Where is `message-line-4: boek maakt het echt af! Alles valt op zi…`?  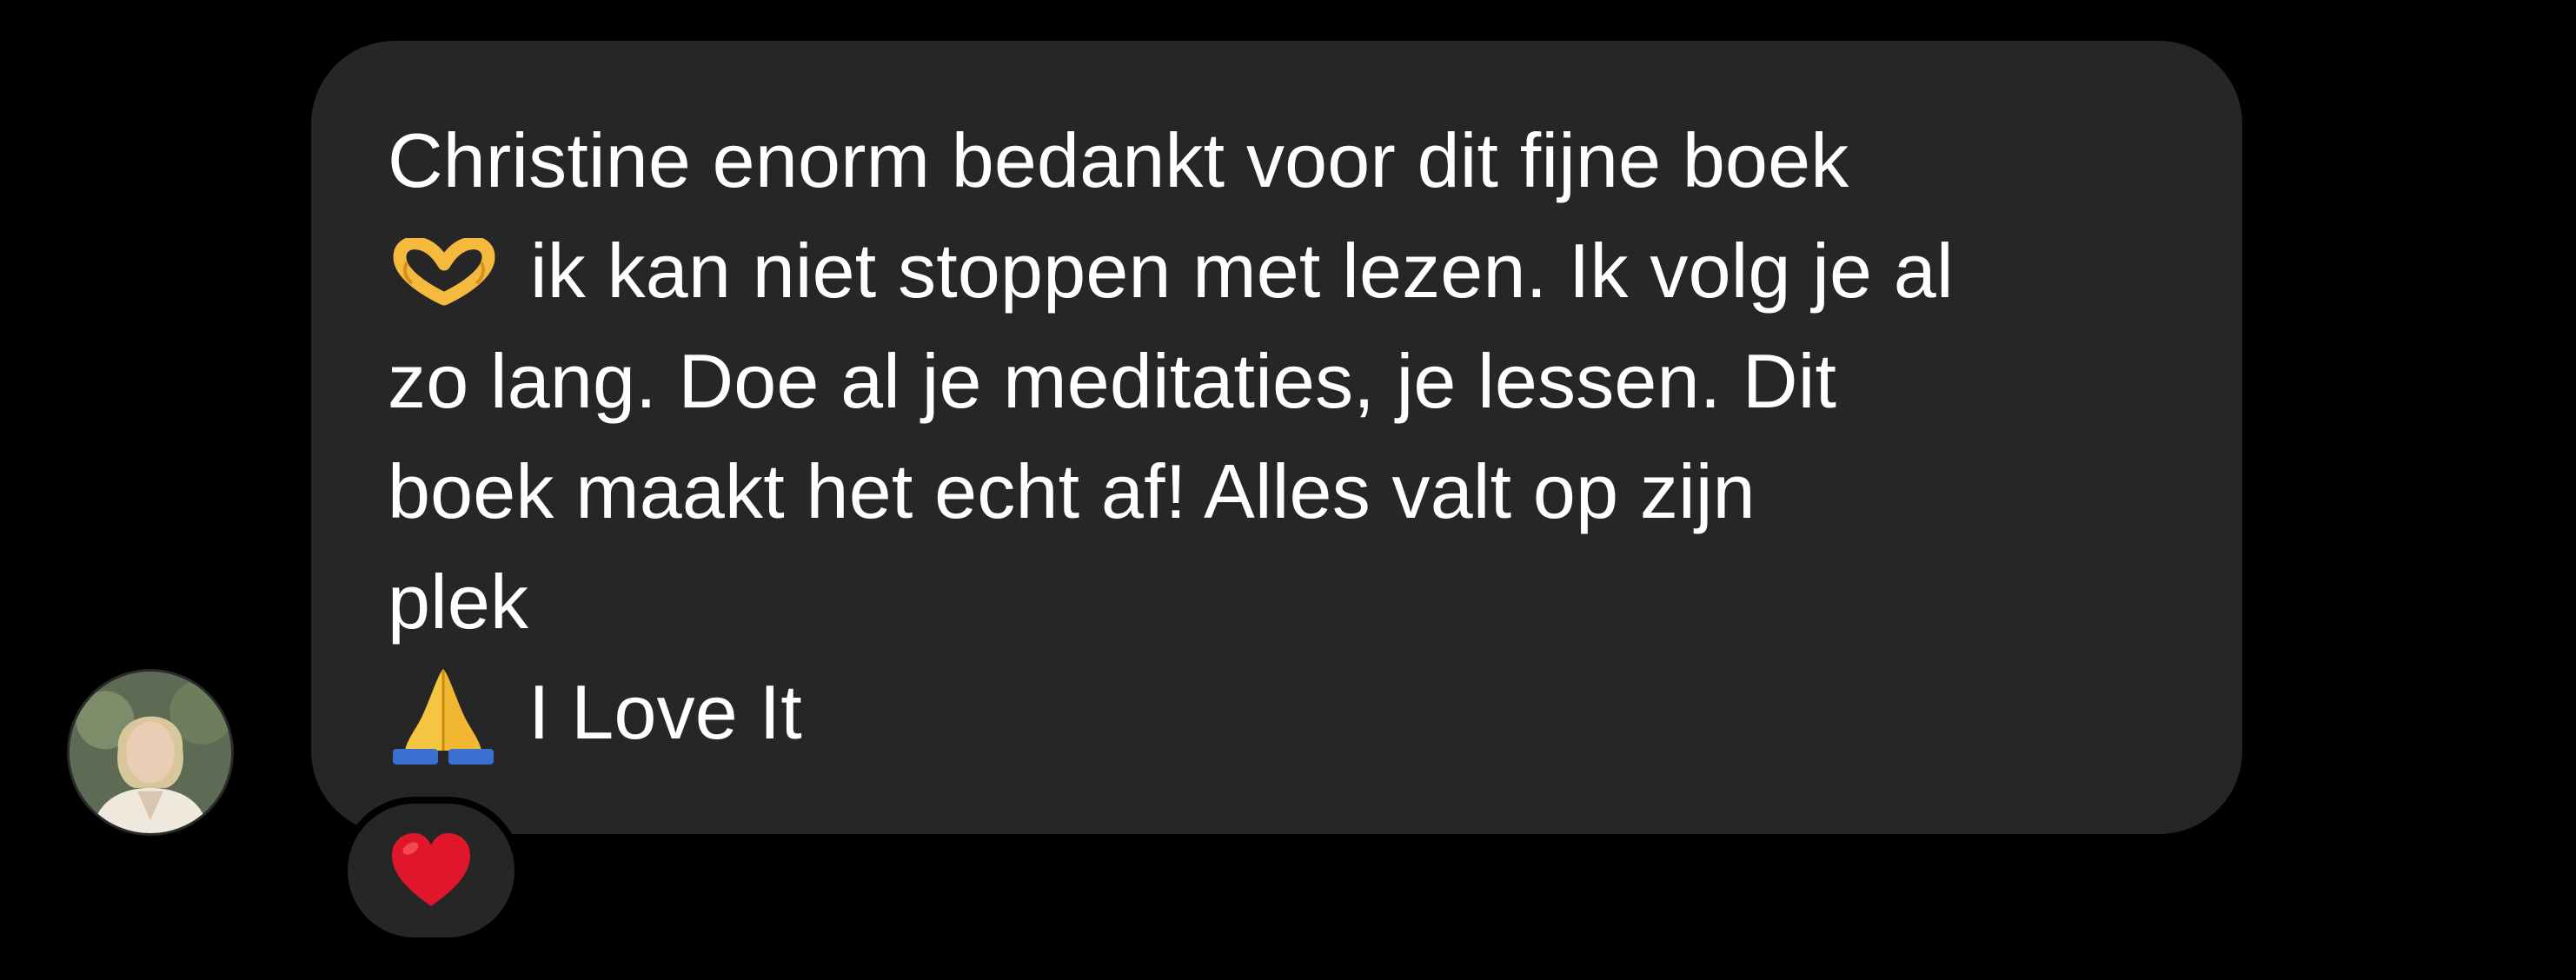 message-line-4: boek maakt het echt af! Alles valt op zi… is located at coordinates (1072, 491).